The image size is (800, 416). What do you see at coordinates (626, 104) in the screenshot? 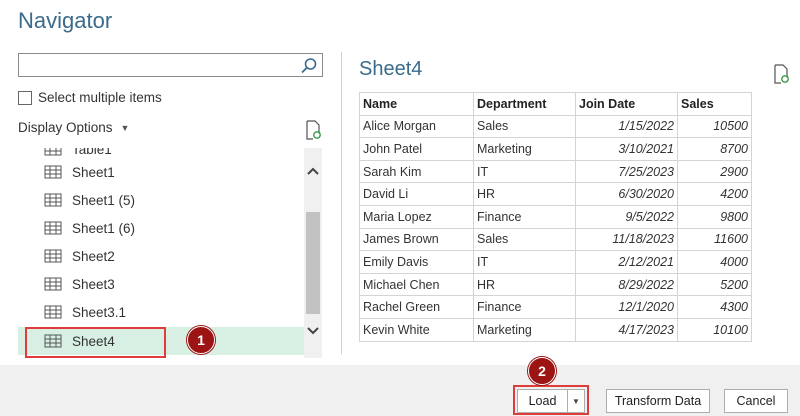
I see `column-header: Join Date` at bounding box center [626, 104].